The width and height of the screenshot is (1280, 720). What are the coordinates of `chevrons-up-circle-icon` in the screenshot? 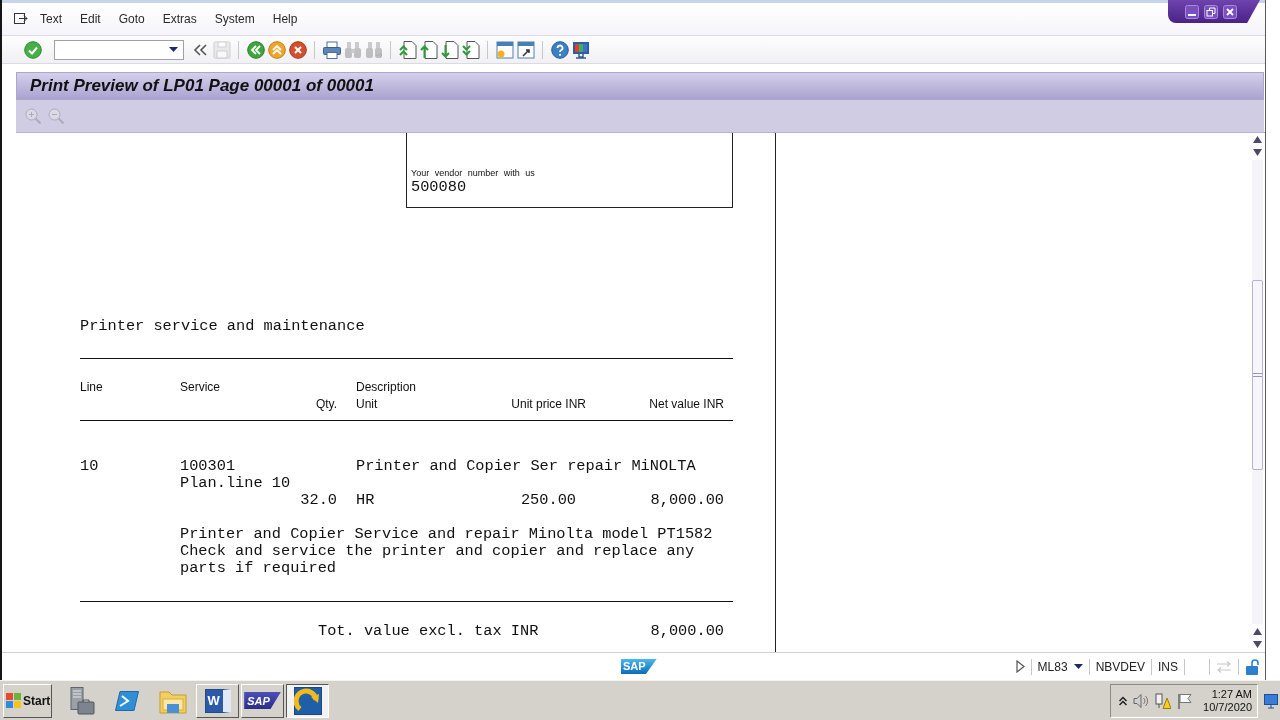 It's located at (276, 49).